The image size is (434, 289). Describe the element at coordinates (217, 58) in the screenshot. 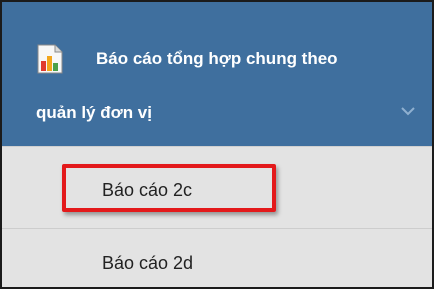

I see `menu-group-title-line1: Báo cáo tổng hợp chung theo` at that location.